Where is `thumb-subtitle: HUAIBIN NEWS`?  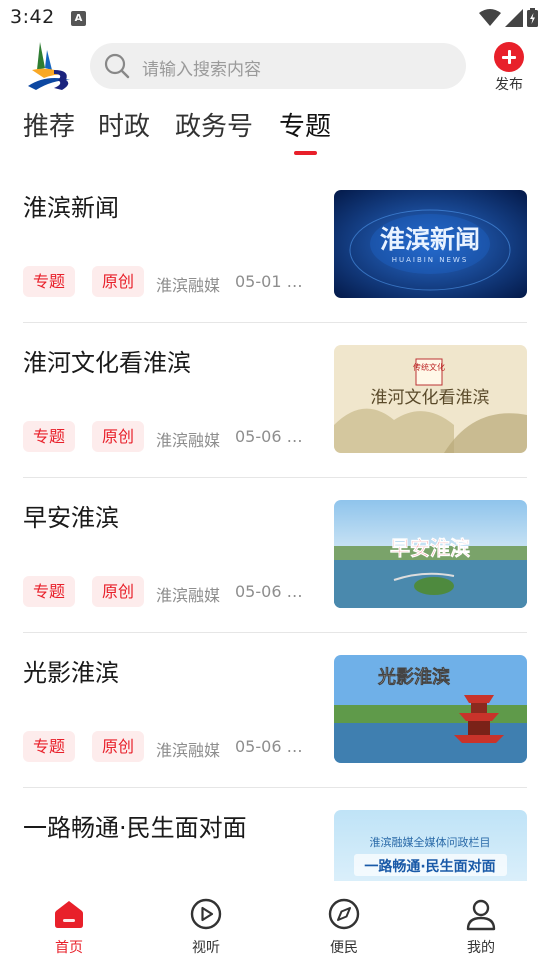
thumb-subtitle: HUAIBIN NEWS is located at coordinates (430, 260).